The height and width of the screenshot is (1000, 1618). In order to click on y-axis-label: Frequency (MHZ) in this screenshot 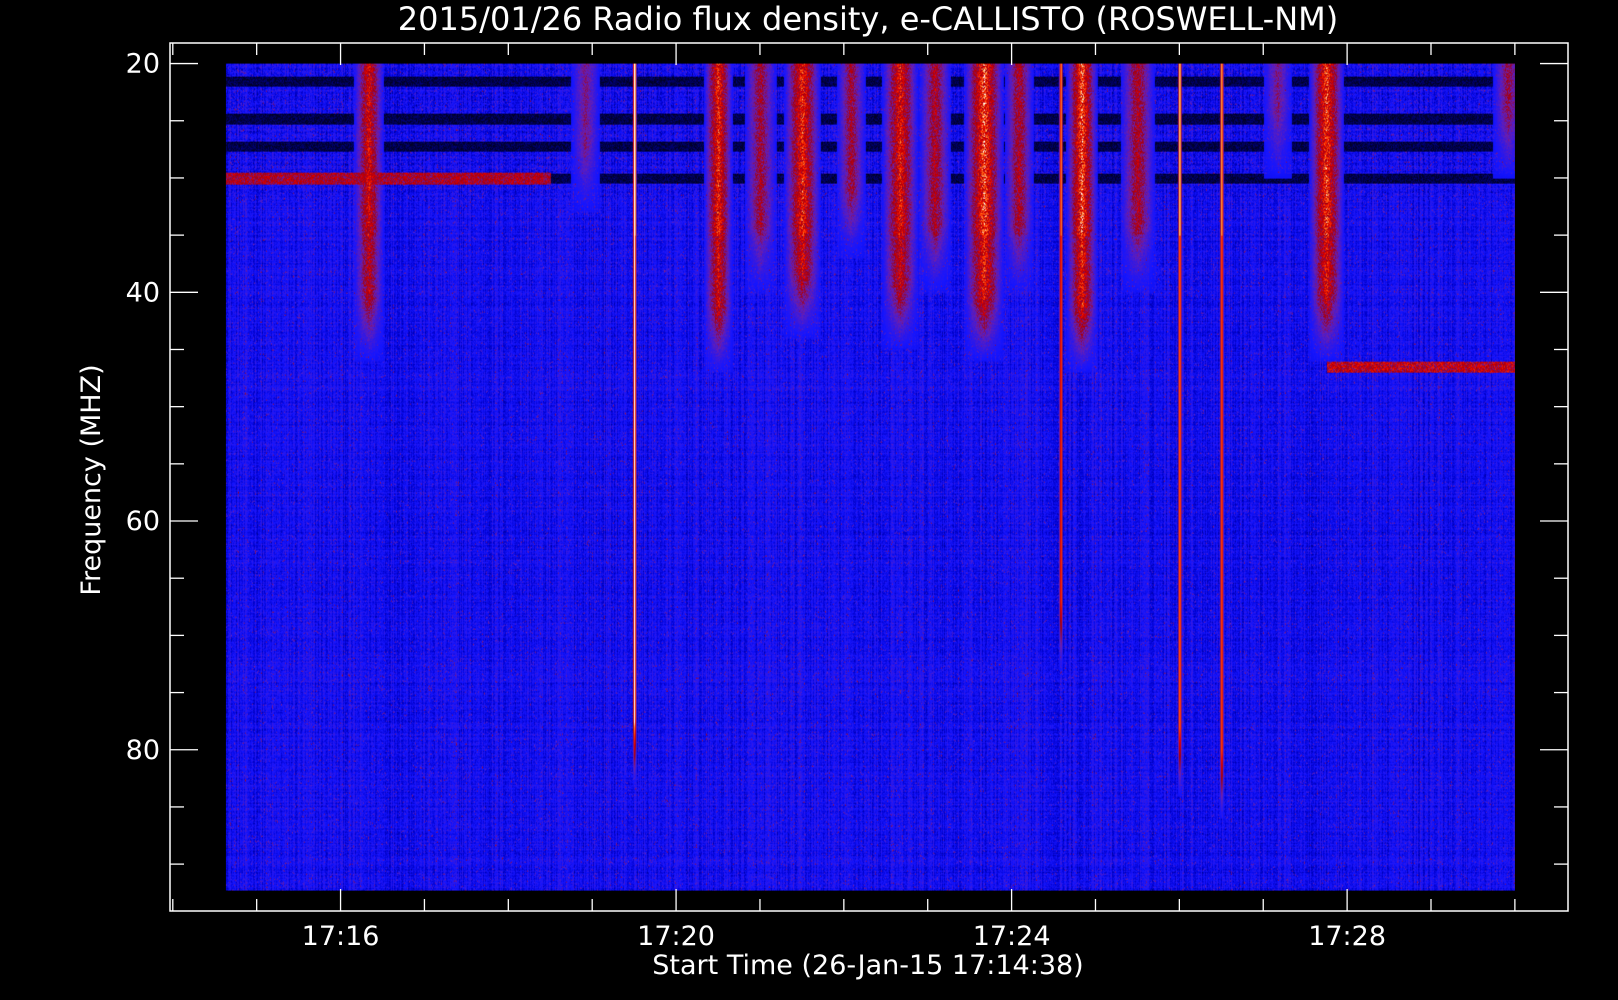, I will do `click(91, 479)`.